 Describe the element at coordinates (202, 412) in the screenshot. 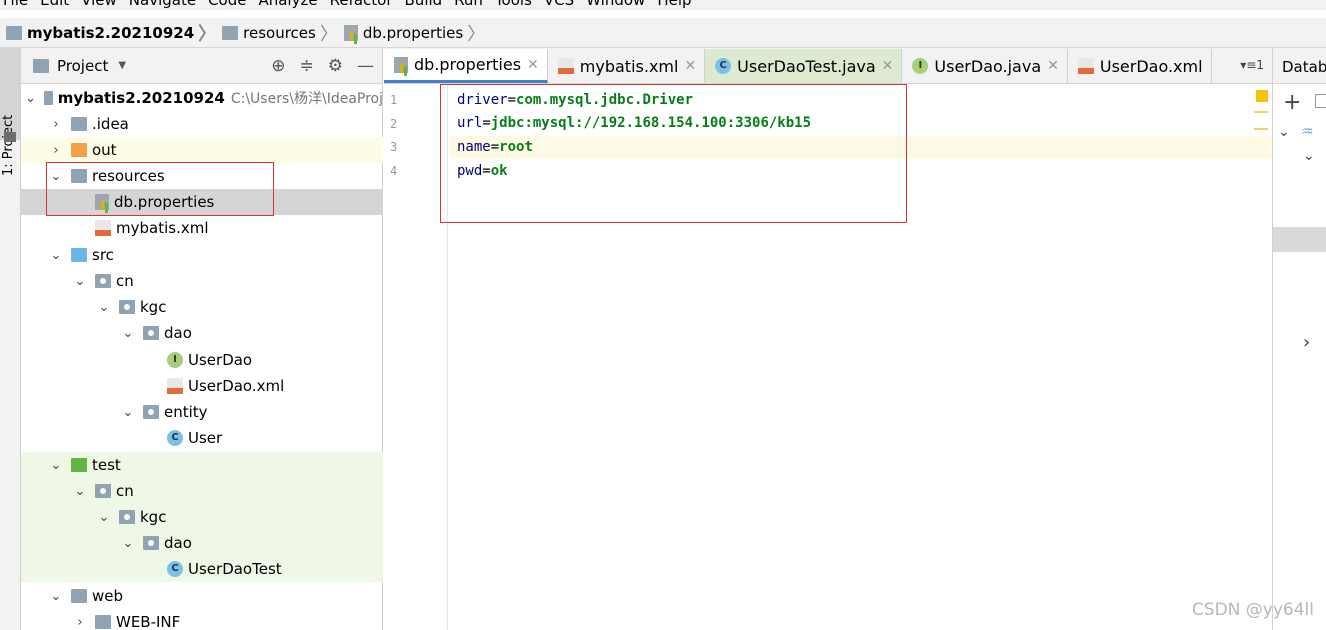

I see `tree-item-entity: ⌄ entity` at that location.